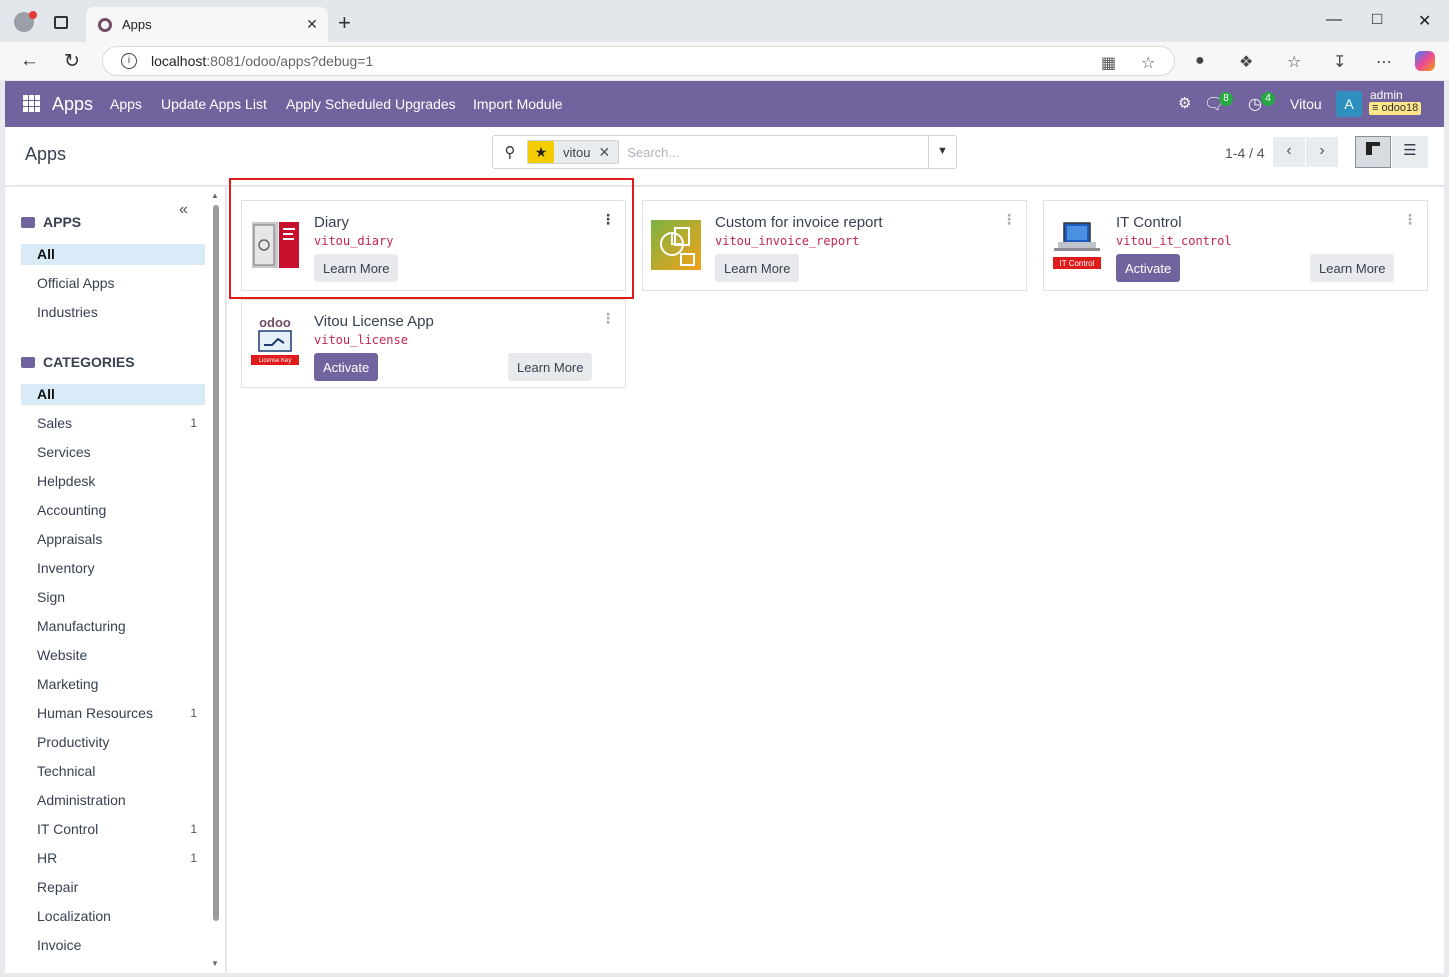  What do you see at coordinates (129, 61) in the screenshot?
I see `site-info-icon: i` at bounding box center [129, 61].